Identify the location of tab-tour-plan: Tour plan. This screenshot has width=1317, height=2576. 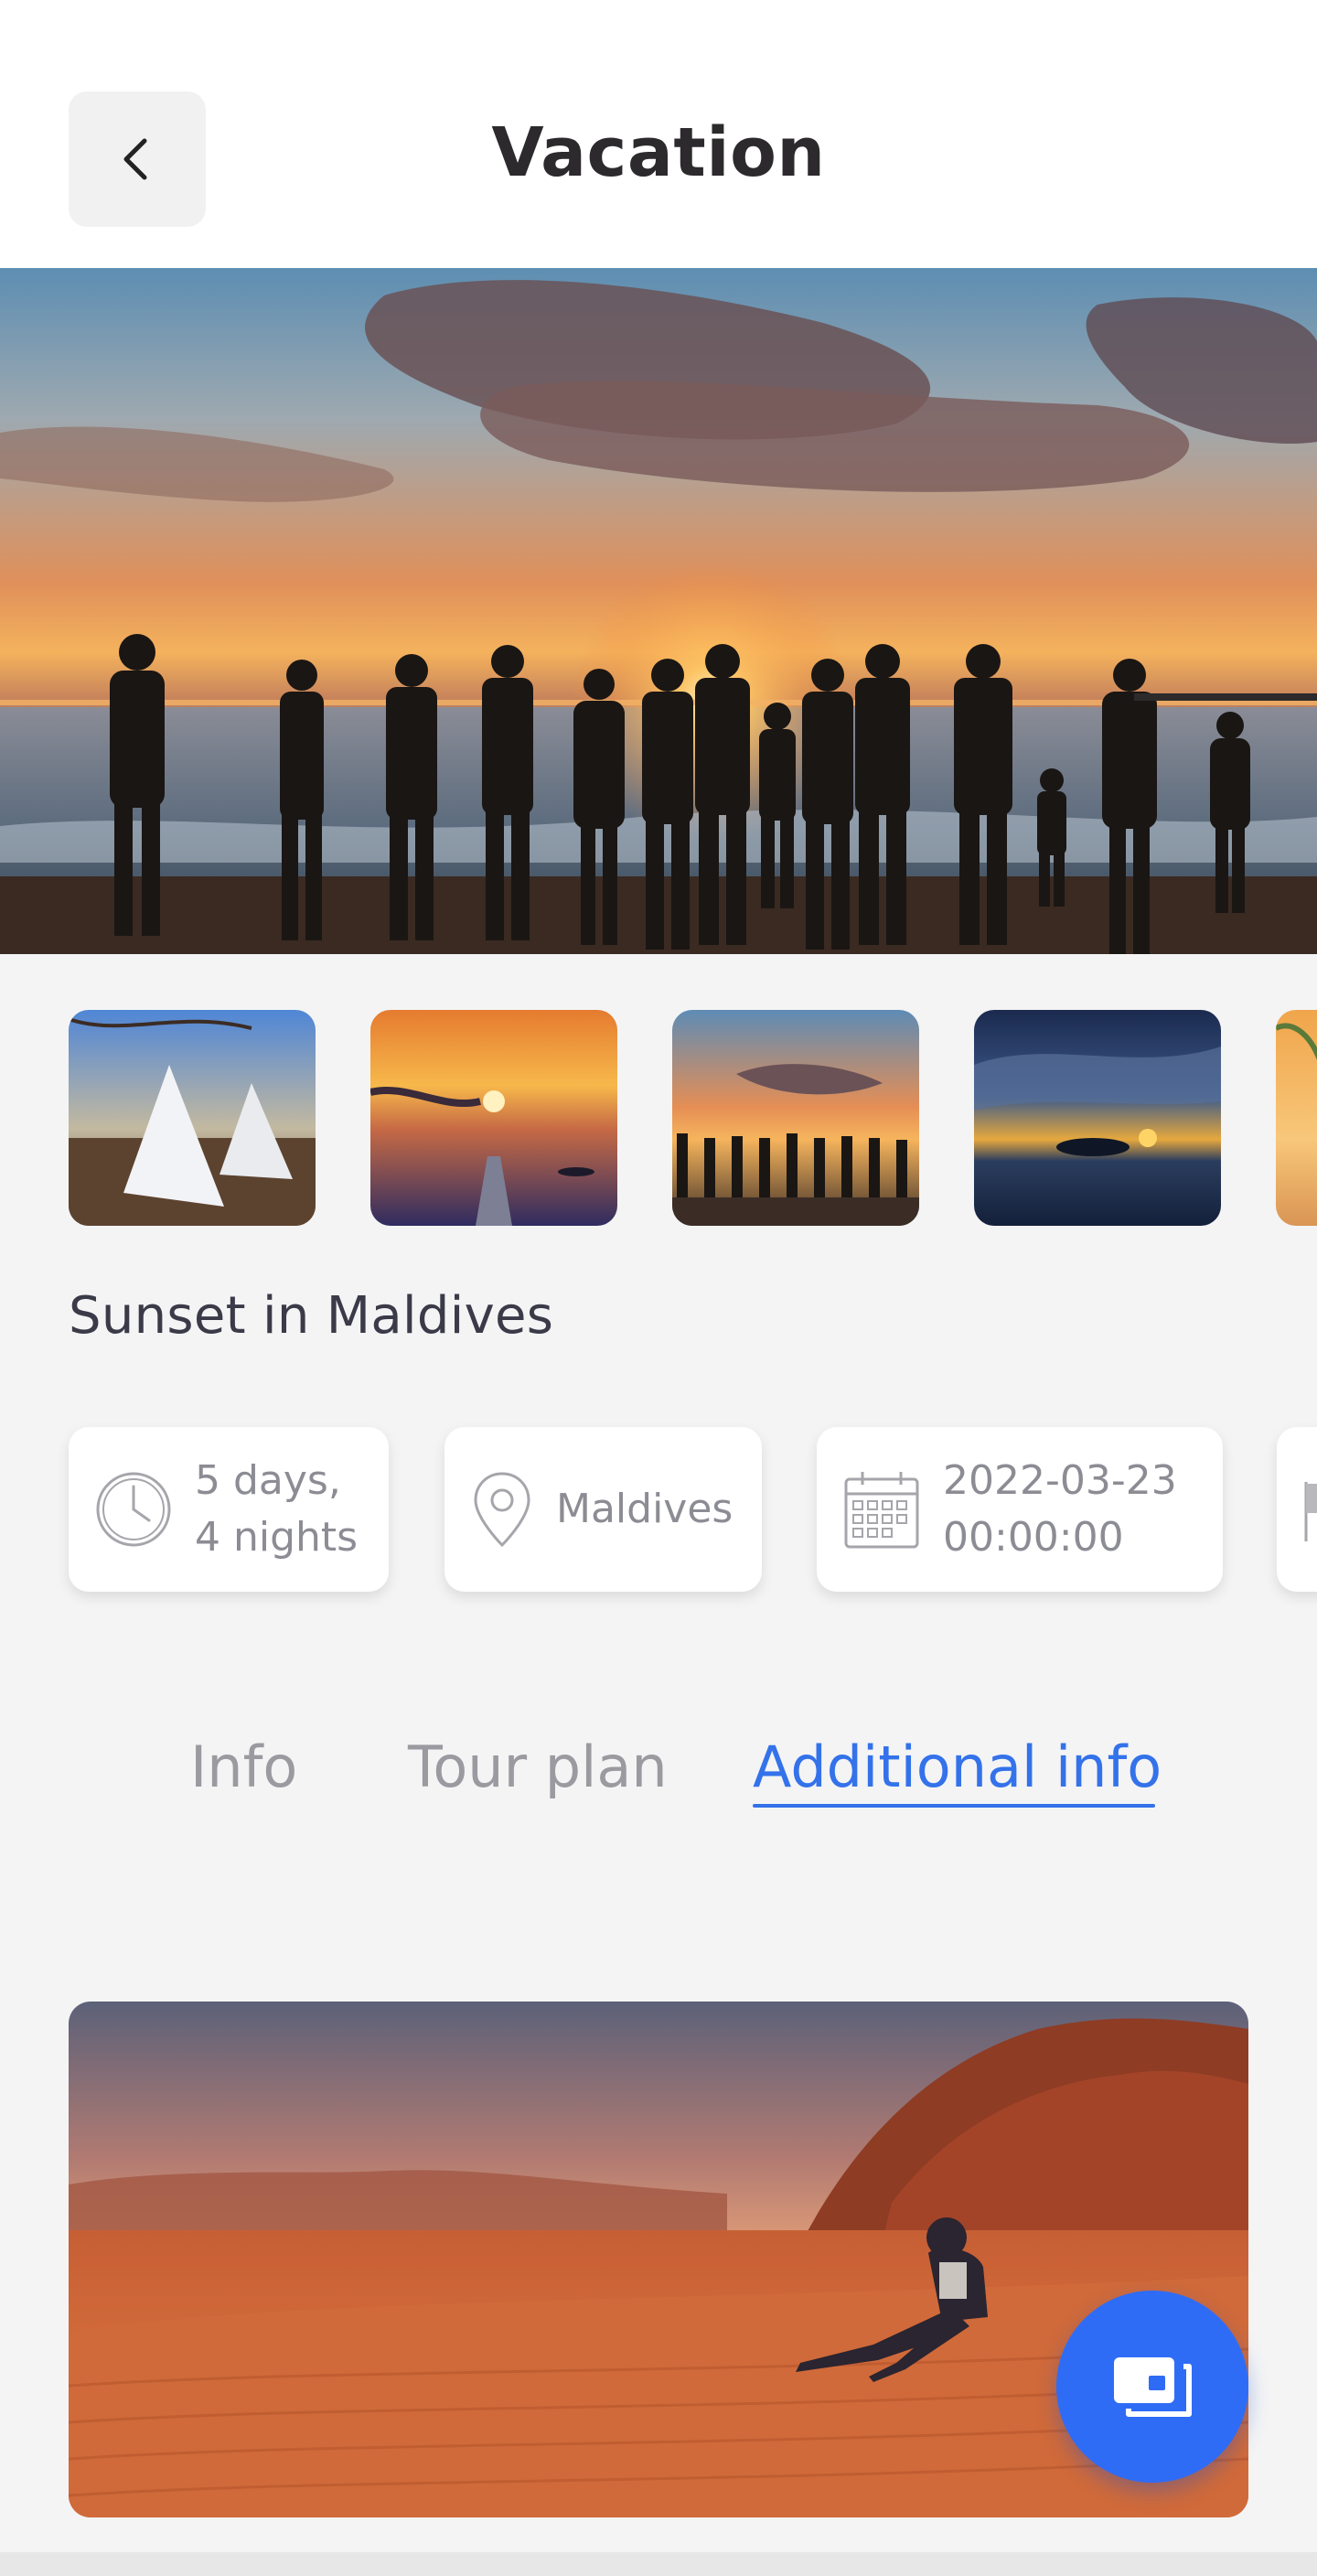
(538, 1767).